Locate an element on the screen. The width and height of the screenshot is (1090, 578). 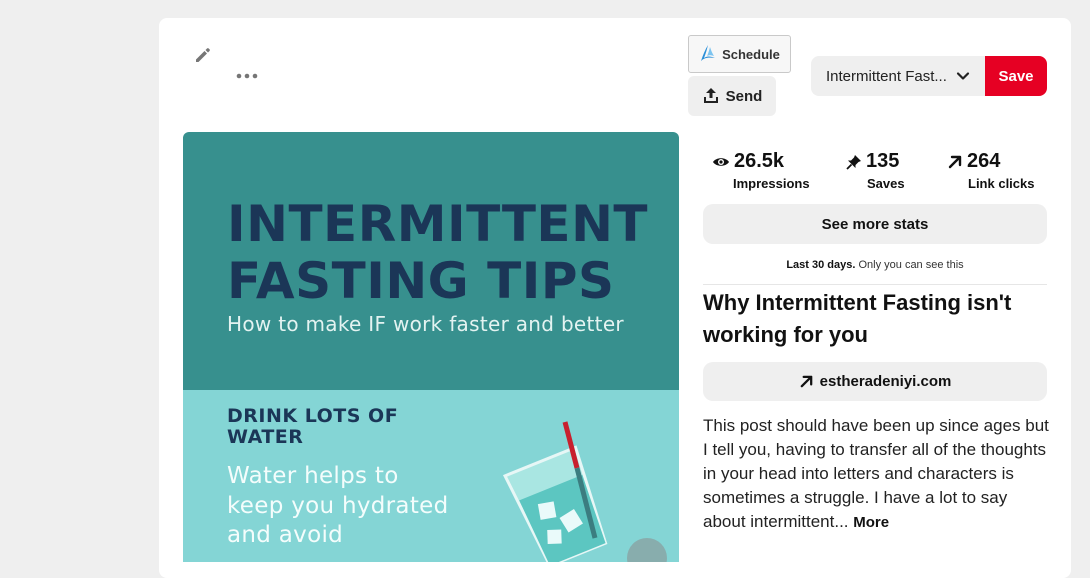
pin-icon is located at coordinates (853, 162).